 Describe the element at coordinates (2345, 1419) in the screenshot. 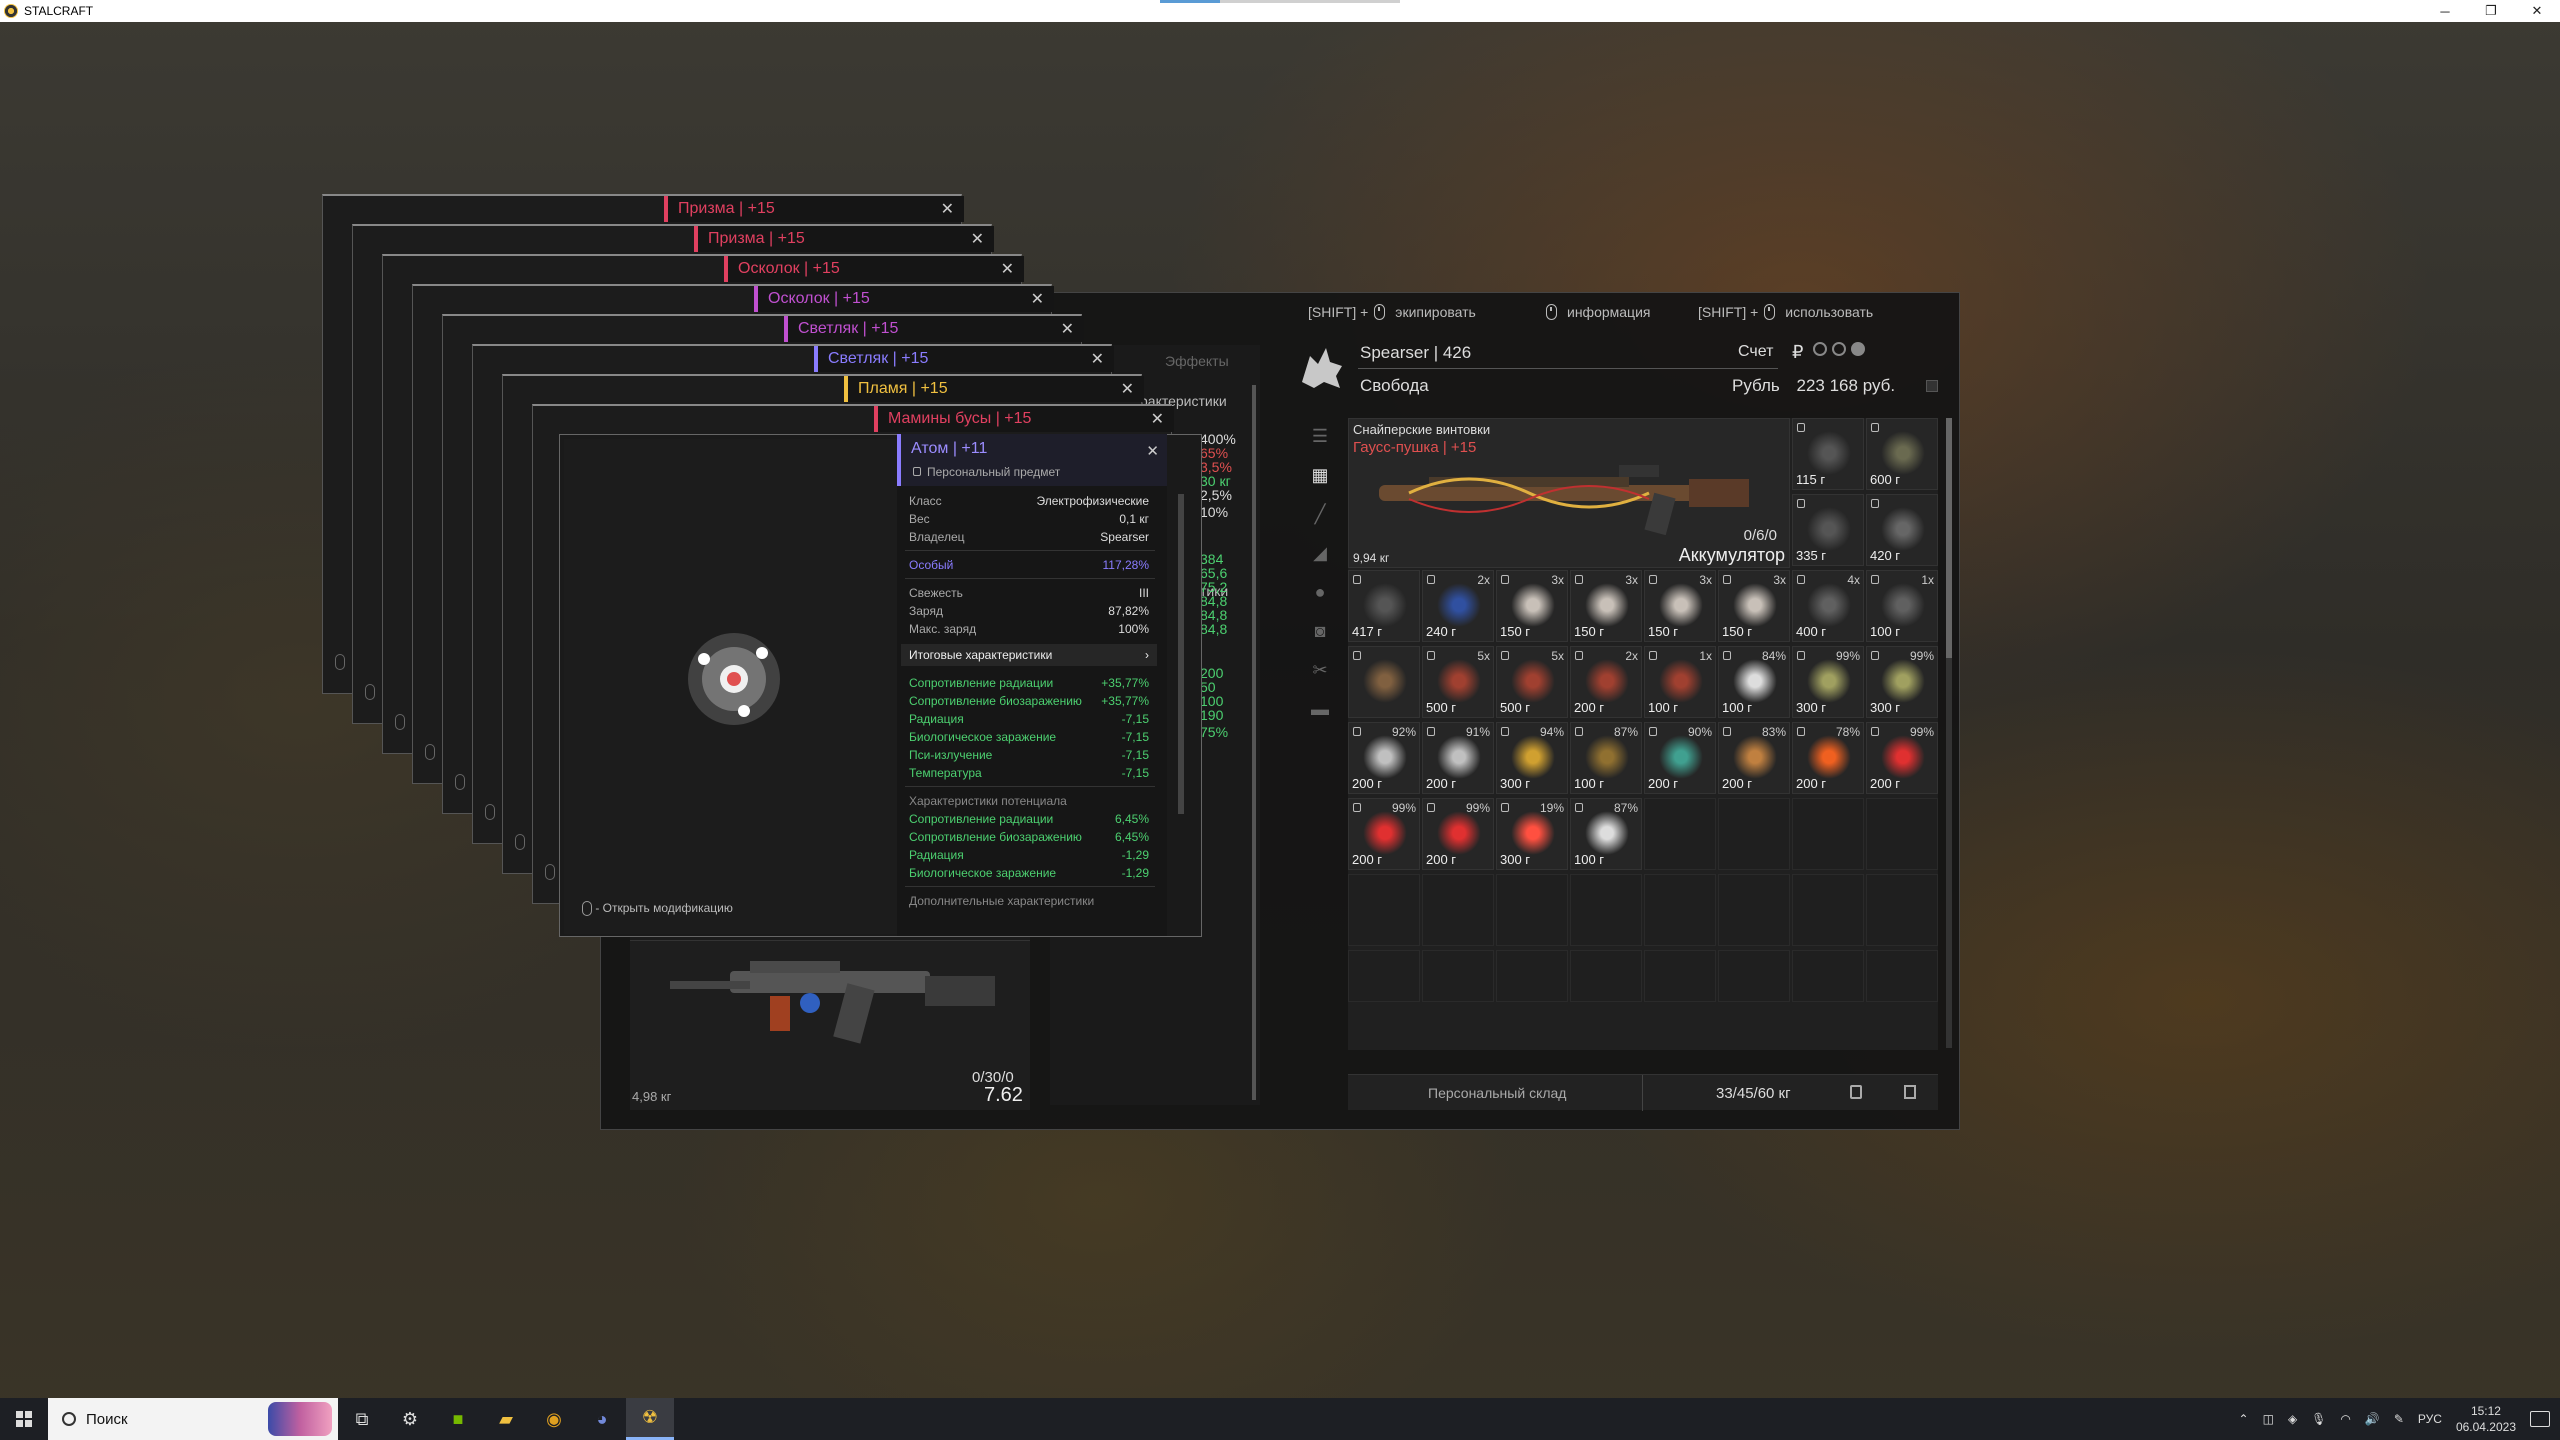

I see `wifi-icon: ◠` at that location.